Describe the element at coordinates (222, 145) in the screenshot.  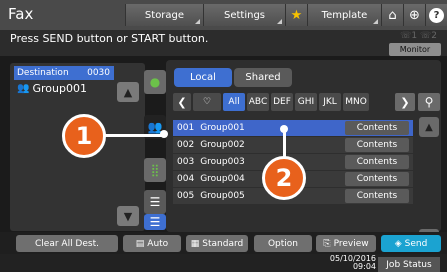
I see `row-name: Group002` at that location.